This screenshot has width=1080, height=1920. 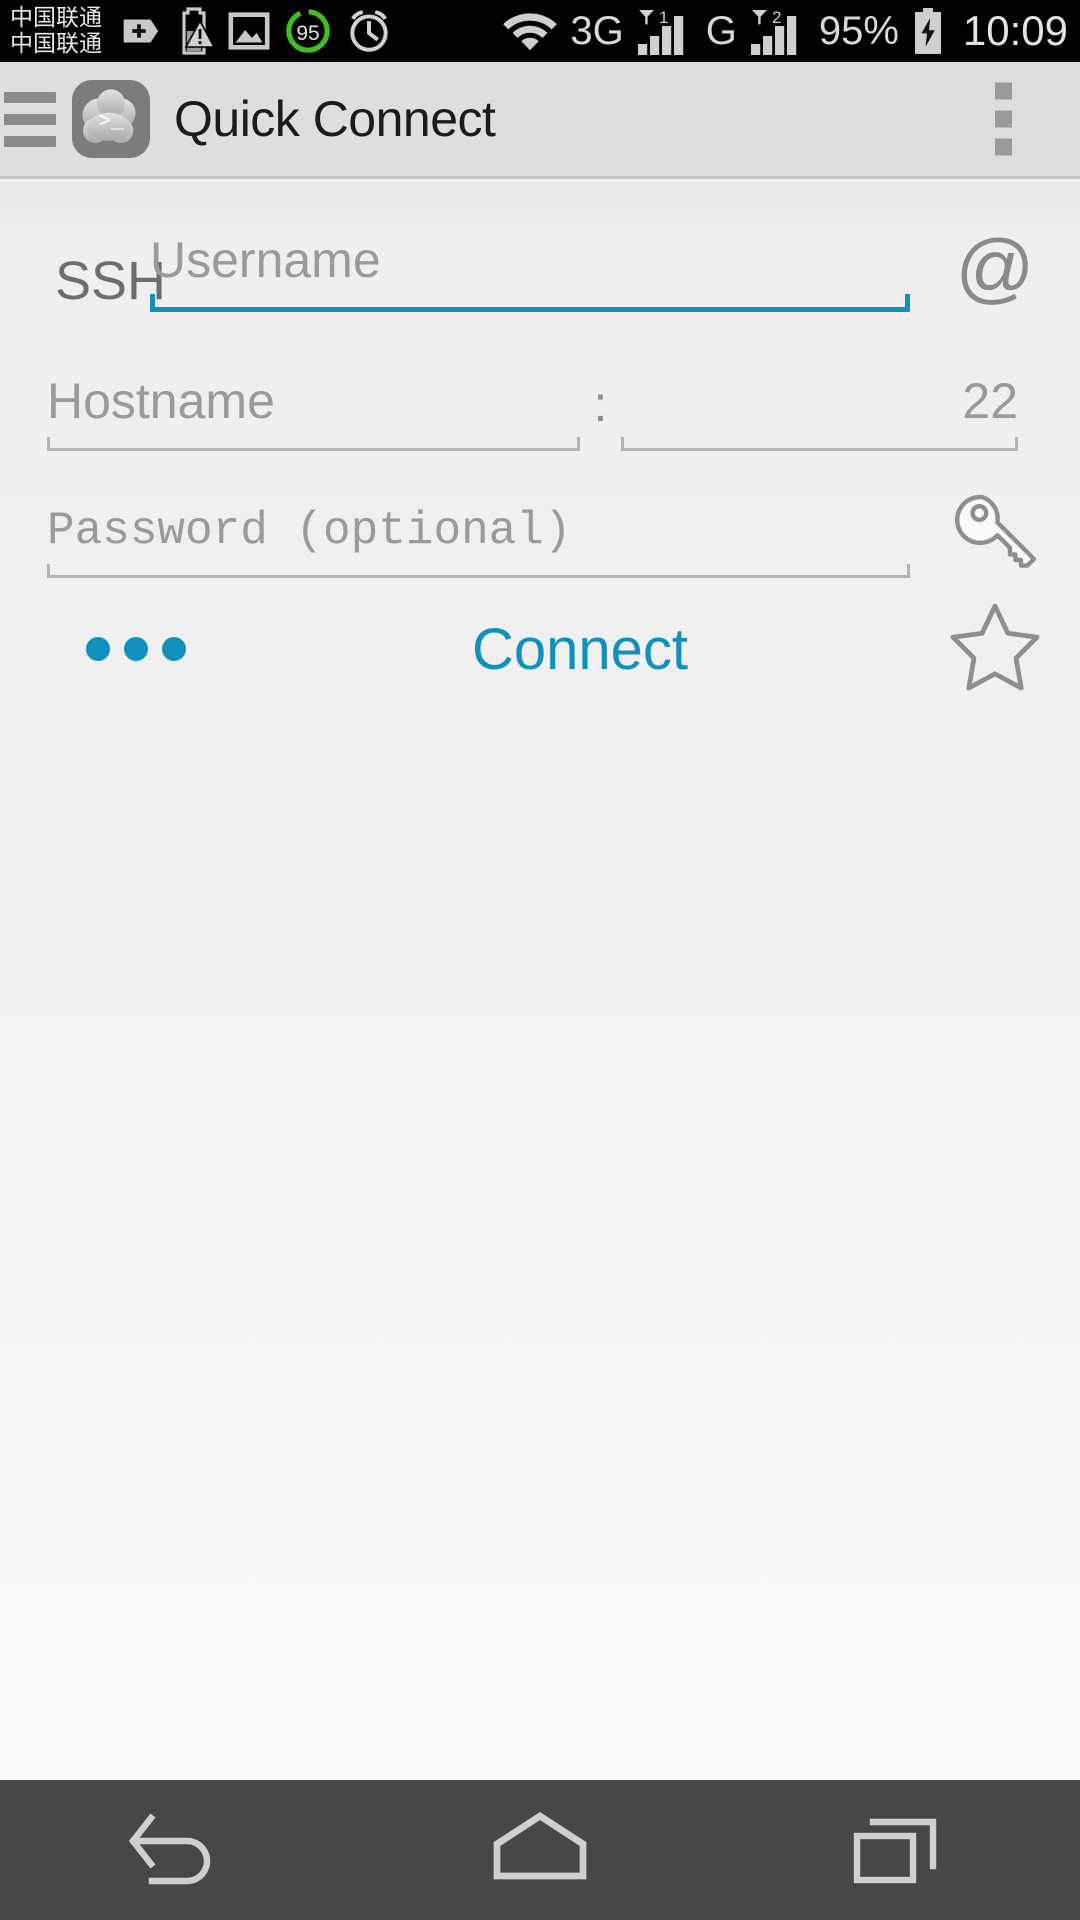 What do you see at coordinates (1003, 119) in the screenshot?
I see `overflow-menu-icon` at bounding box center [1003, 119].